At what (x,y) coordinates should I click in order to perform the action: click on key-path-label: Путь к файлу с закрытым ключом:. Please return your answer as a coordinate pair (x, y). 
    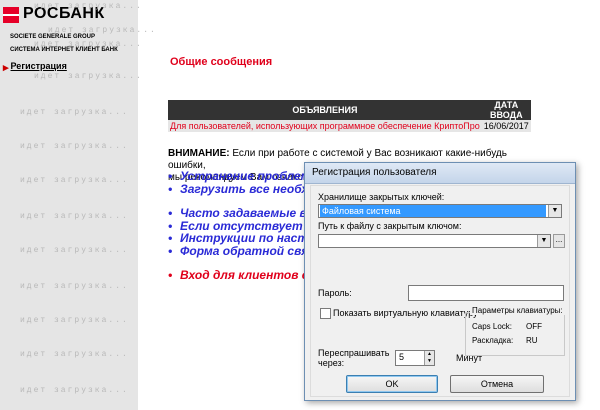
    Looking at the image, I should click on (390, 226).